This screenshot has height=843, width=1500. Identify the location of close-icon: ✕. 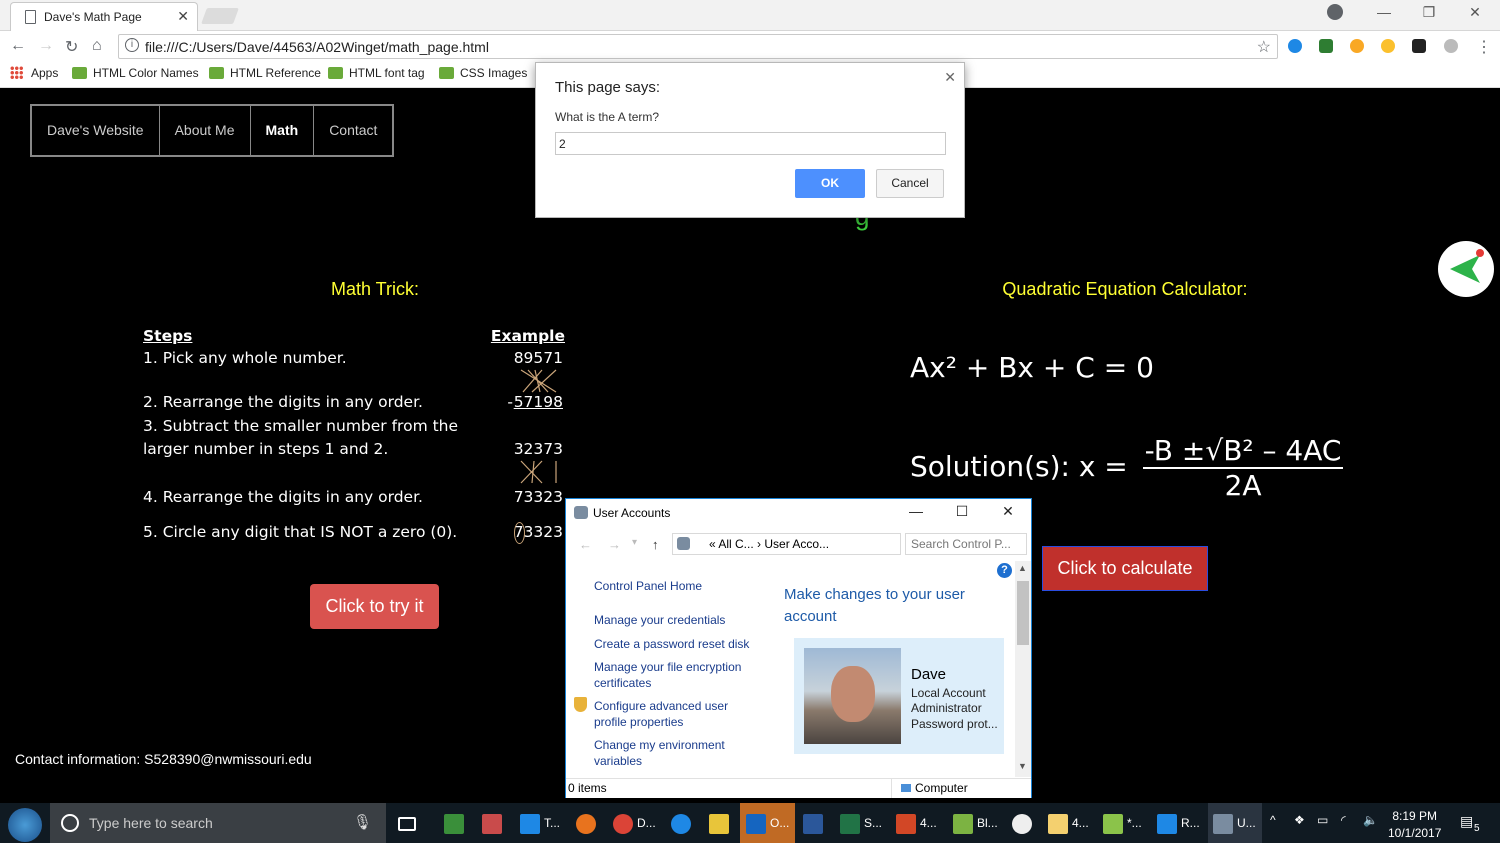
(950, 77).